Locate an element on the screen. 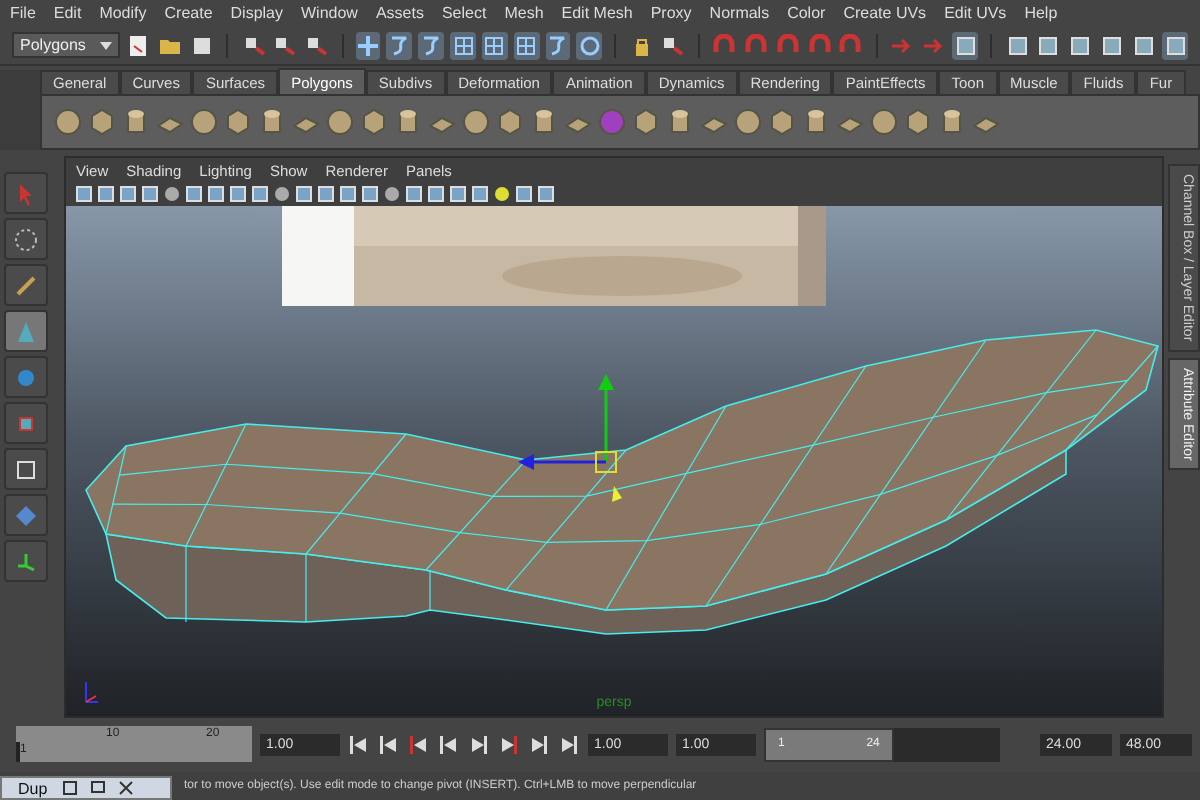  menu-item: Window is located at coordinates (329, 13).